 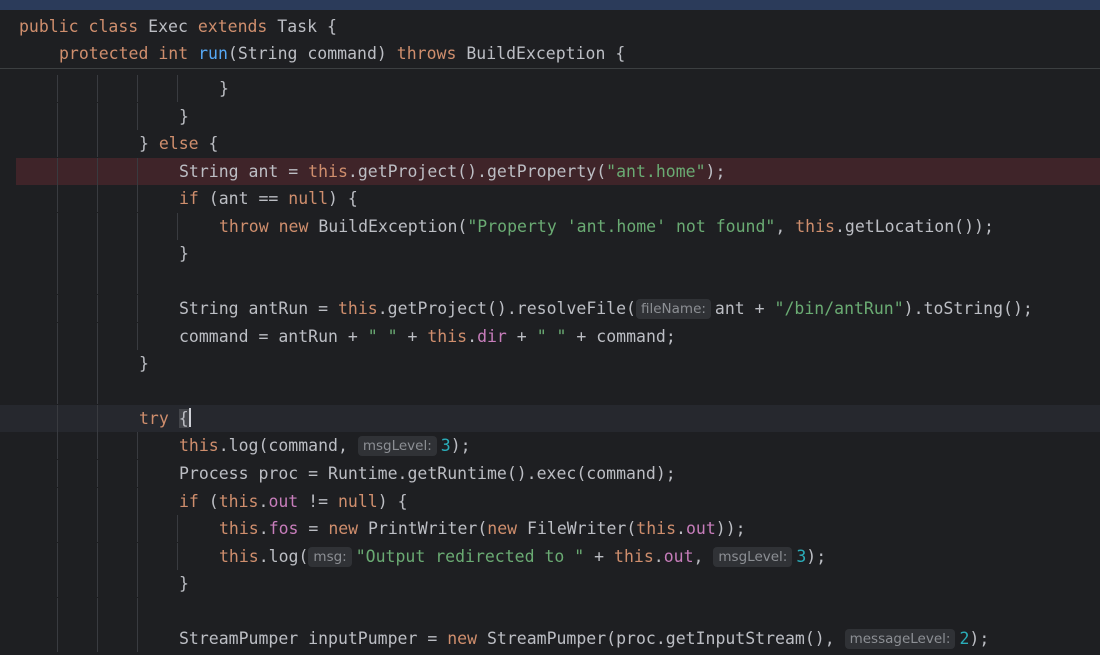 What do you see at coordinates (900, 639) in the screenshot?
I see `parameter-hint: messageLevel:` at bounding box center [900, 639].